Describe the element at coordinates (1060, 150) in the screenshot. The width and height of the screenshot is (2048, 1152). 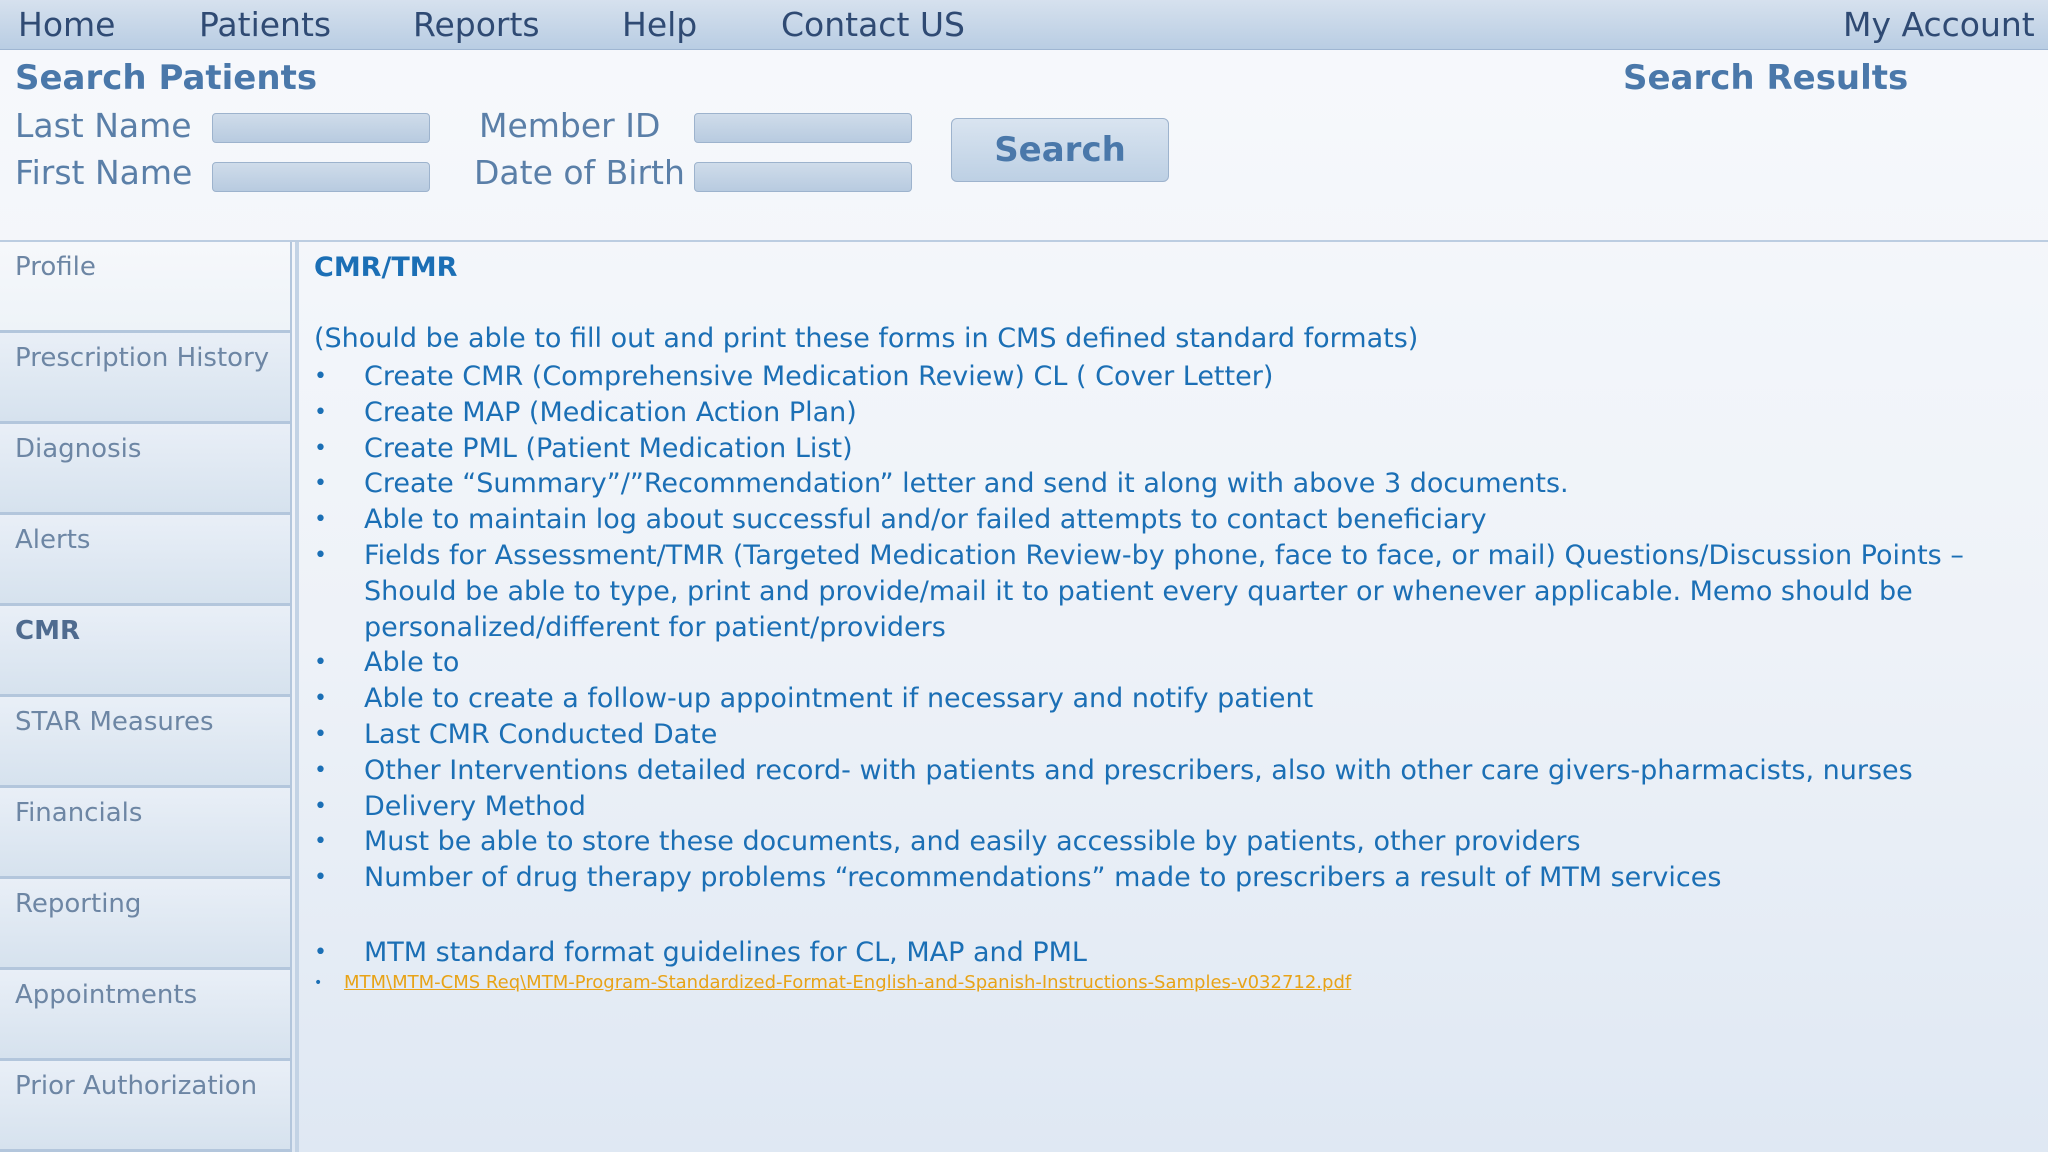
I see `search-button: Search` at that location.